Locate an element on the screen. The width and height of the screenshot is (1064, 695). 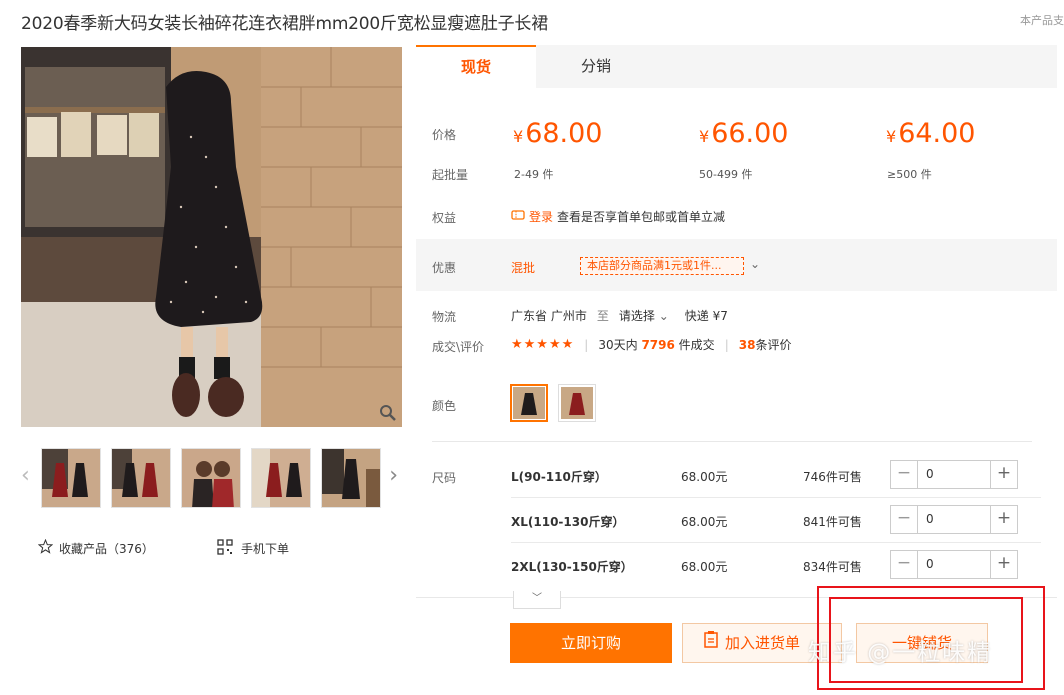
tab-bar: 现货 分销 is located at coordinates (736, 66).